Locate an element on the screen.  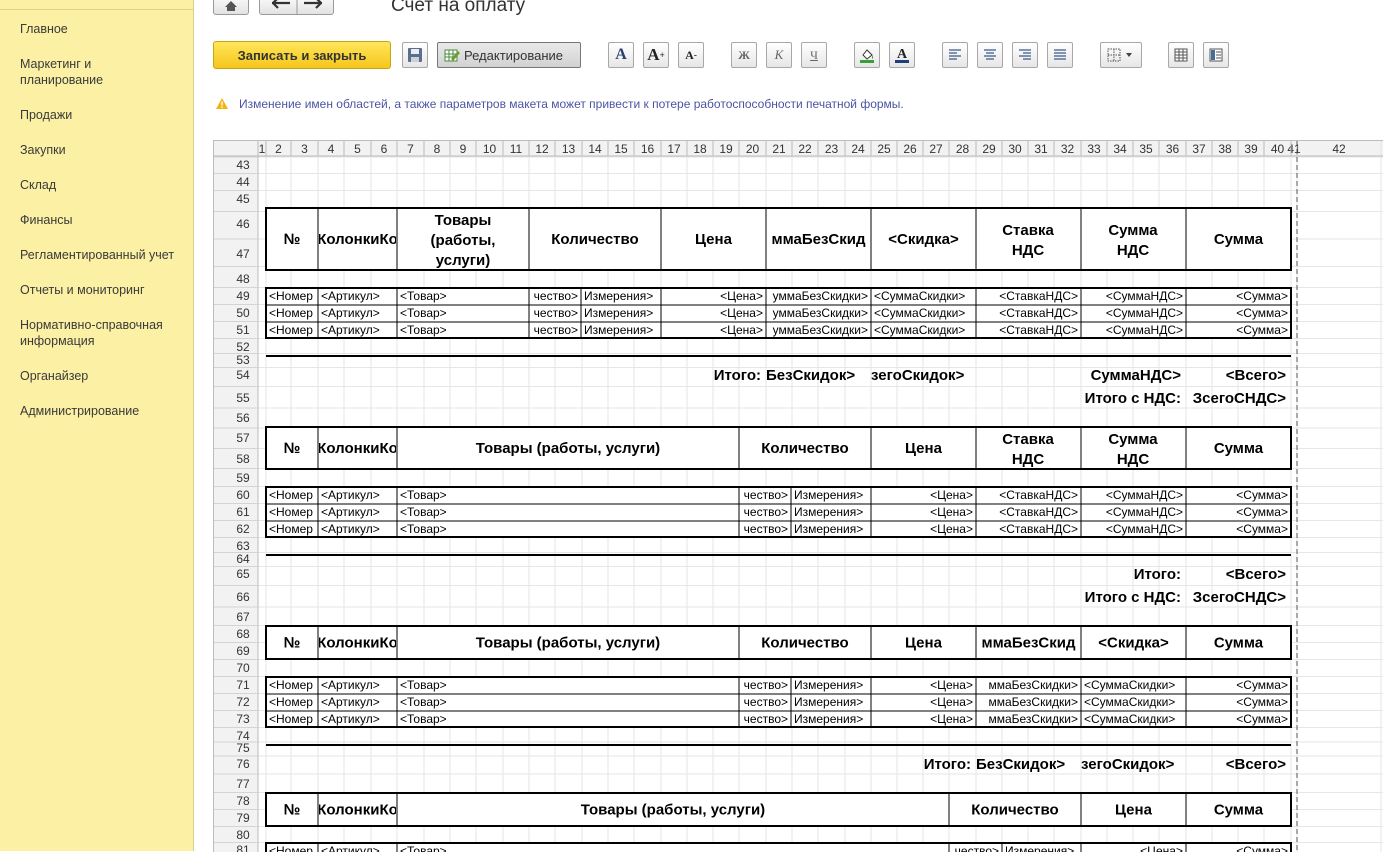
borders-dropdown is located at coordinates (1121, 55).